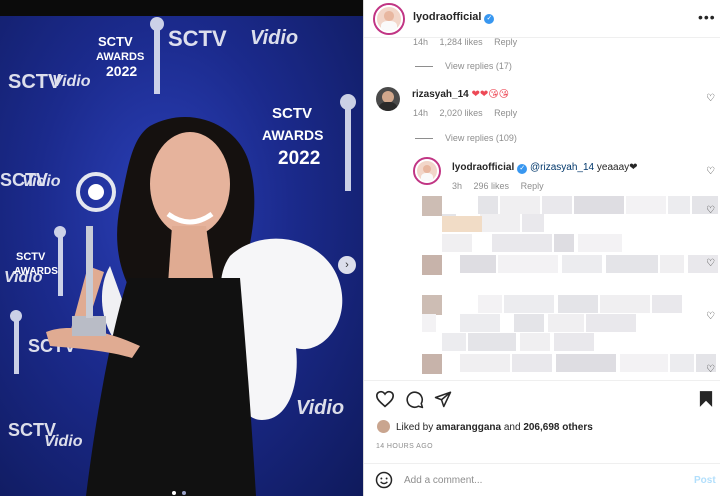  Describe the element at coordinates (483, 167) in the screenshot. I see `reply-username: lyodraofficial` at that location.